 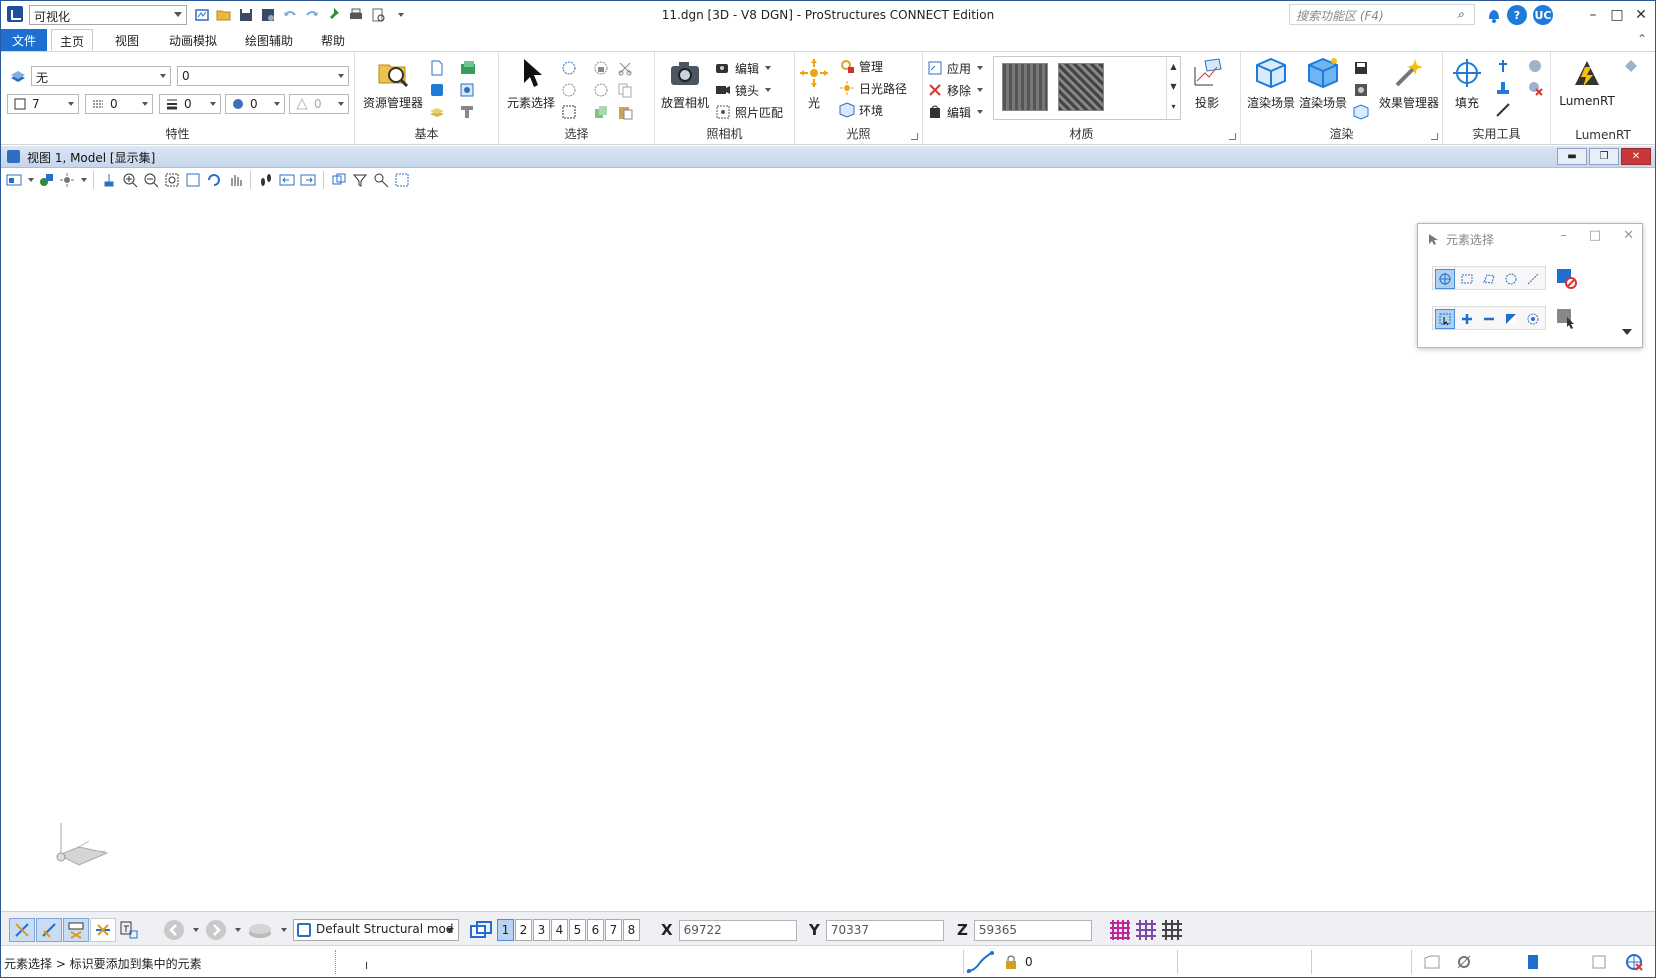 What do you see at coordinates (24, 40) in the screenshot?
I see `tab-file: 文件` at bounding box center [24, 40].